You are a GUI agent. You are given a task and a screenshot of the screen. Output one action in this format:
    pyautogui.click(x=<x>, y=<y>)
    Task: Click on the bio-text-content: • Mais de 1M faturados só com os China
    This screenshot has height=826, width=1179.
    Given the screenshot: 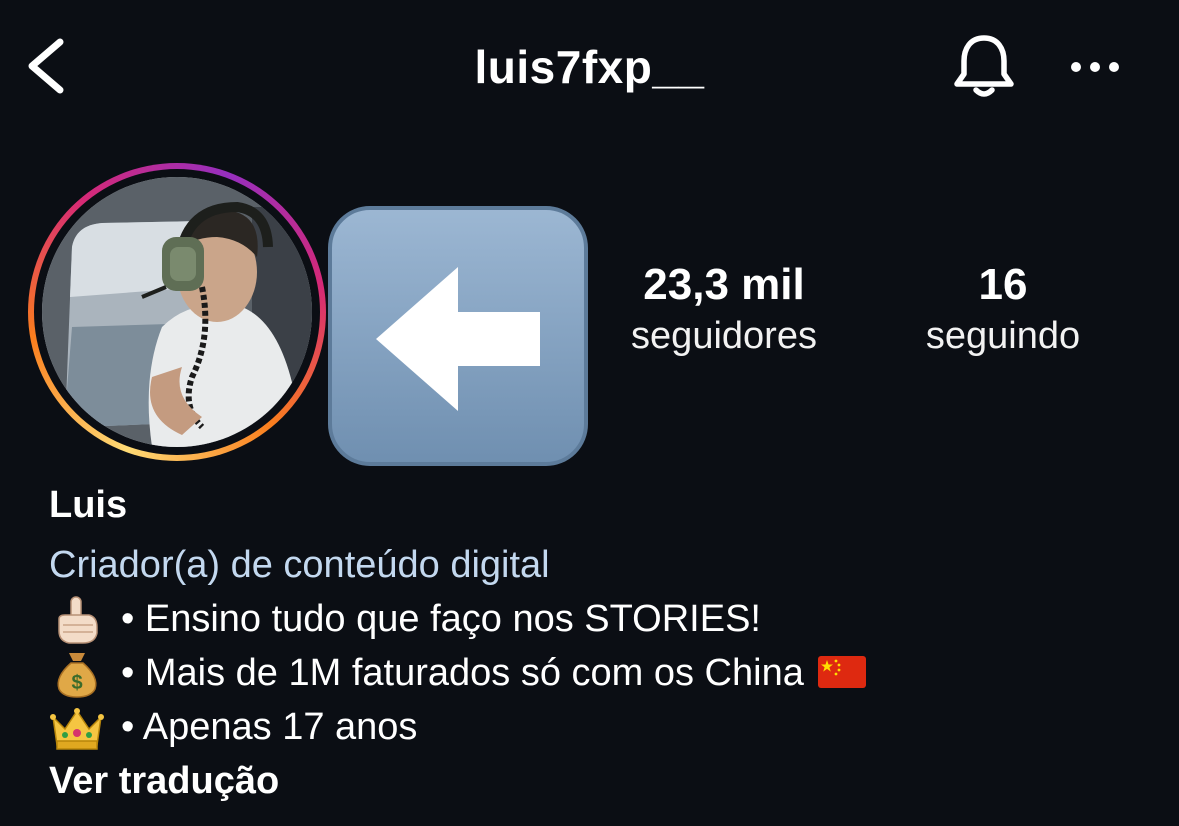 What is the action you would take?
    pyautogui.click(x=462, y=673)
    